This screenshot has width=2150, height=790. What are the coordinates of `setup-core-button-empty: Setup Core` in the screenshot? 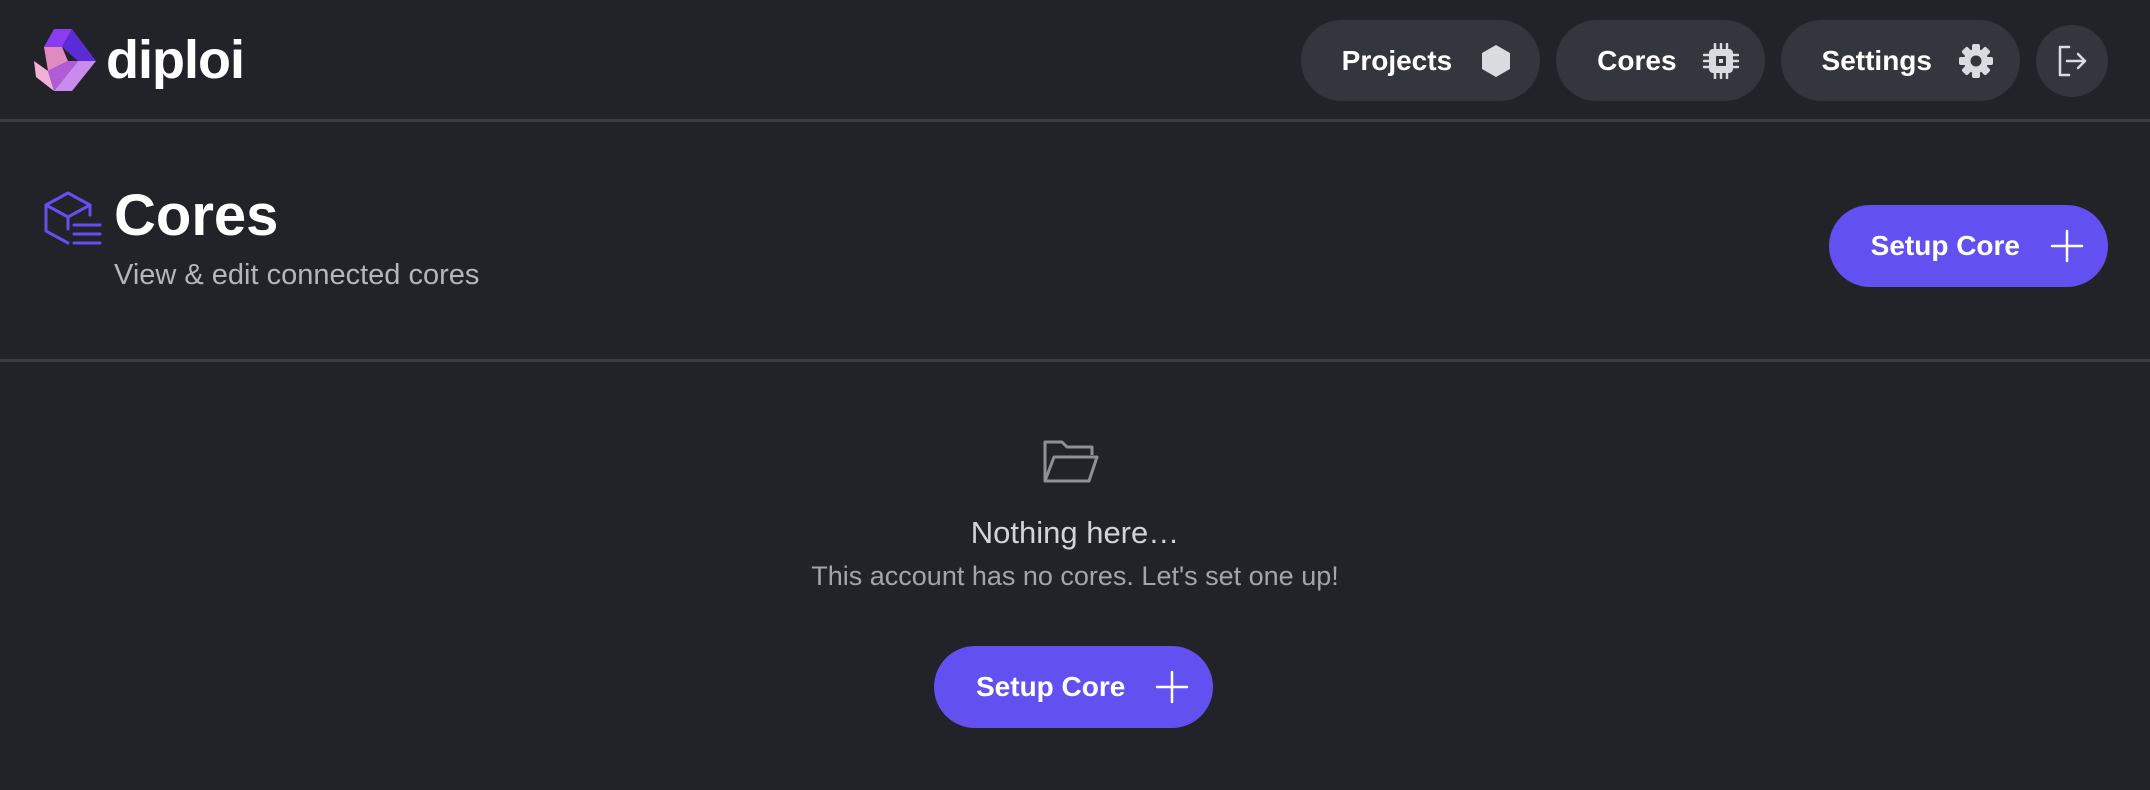 It's located at (1074, 687).